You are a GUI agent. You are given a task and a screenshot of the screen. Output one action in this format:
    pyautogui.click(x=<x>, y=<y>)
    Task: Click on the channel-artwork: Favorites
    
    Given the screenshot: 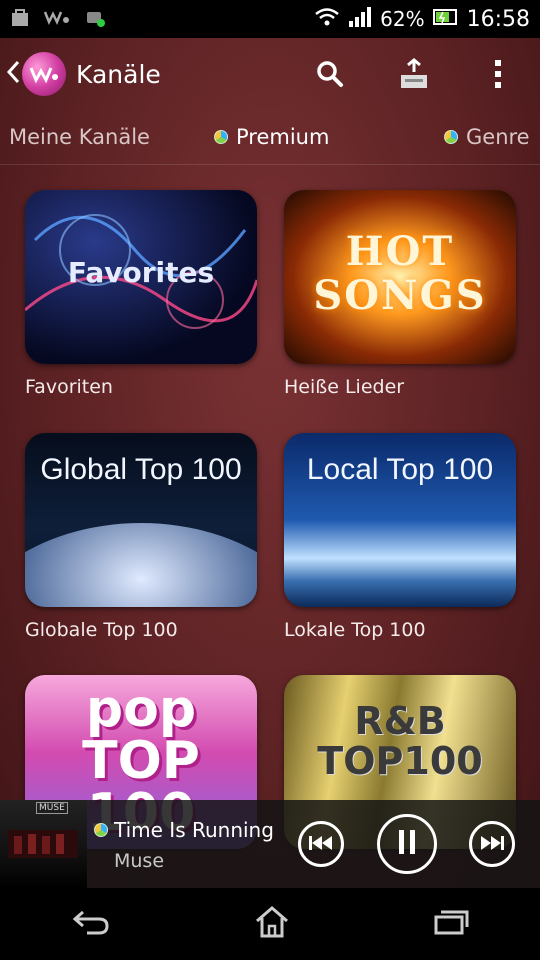 What is the action you would take?
    pyautogui.click(x=141, y=277)
    